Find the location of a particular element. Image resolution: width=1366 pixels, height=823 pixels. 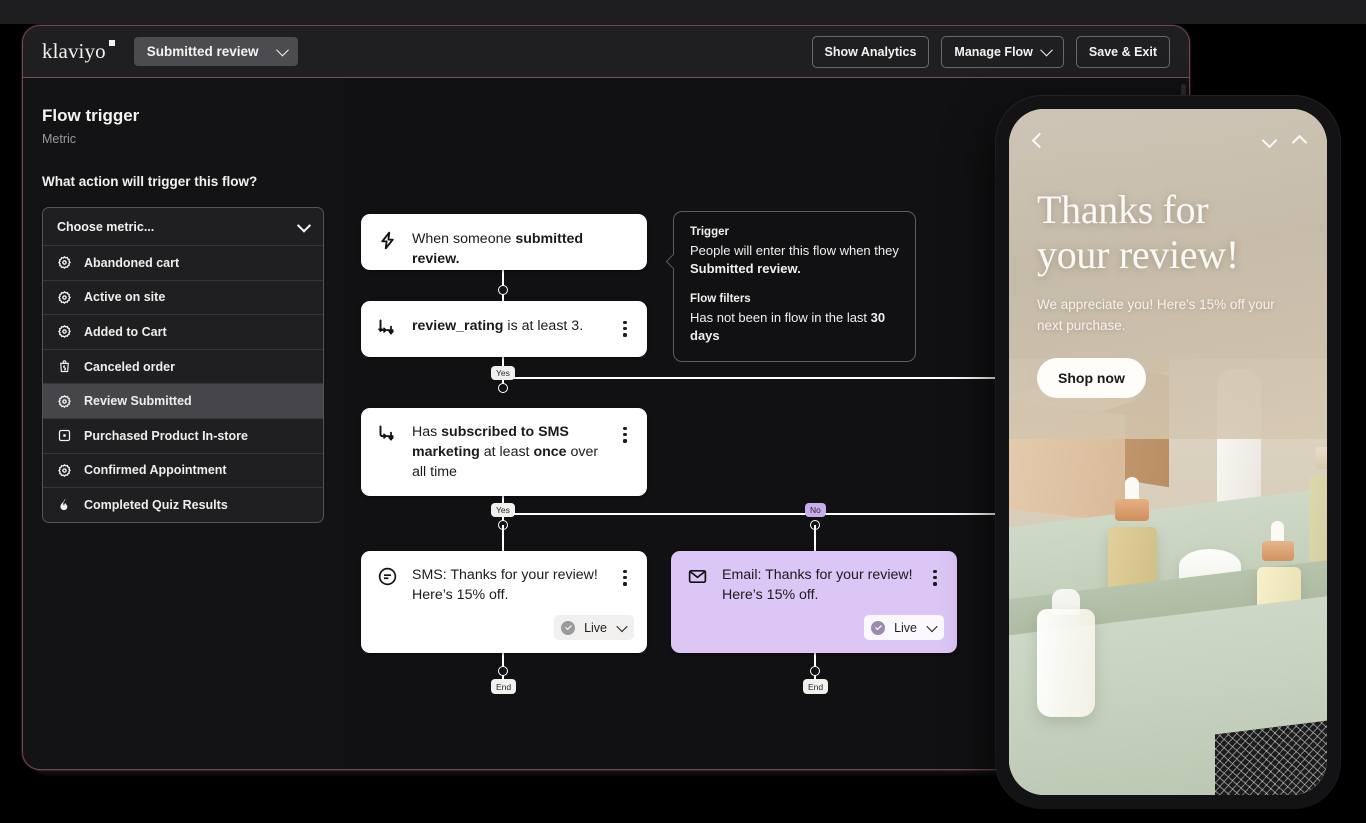

metric-option-label: Active on site is located at coordinates (125, 297).